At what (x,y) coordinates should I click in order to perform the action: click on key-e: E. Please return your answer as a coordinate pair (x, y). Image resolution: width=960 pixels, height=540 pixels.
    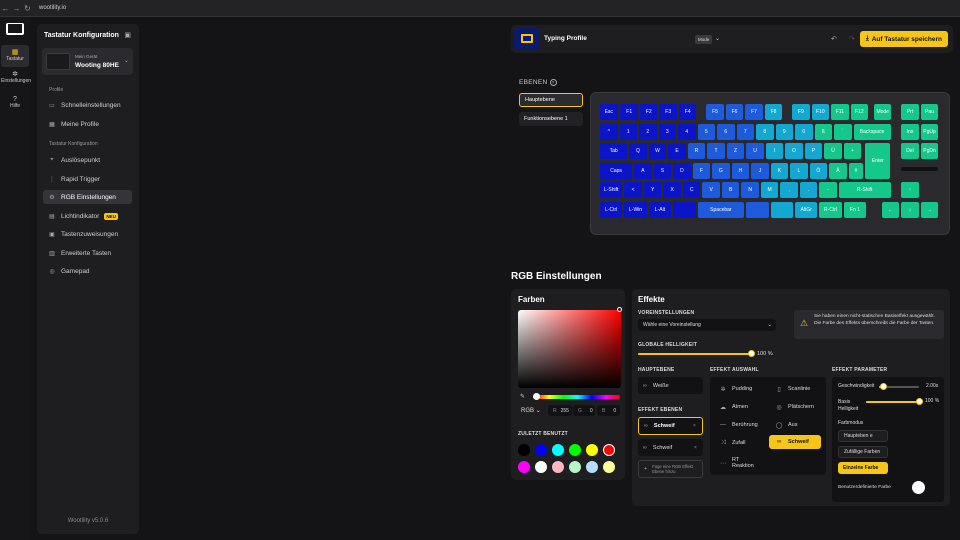
    Looking at the image, I should click on (677, 151).